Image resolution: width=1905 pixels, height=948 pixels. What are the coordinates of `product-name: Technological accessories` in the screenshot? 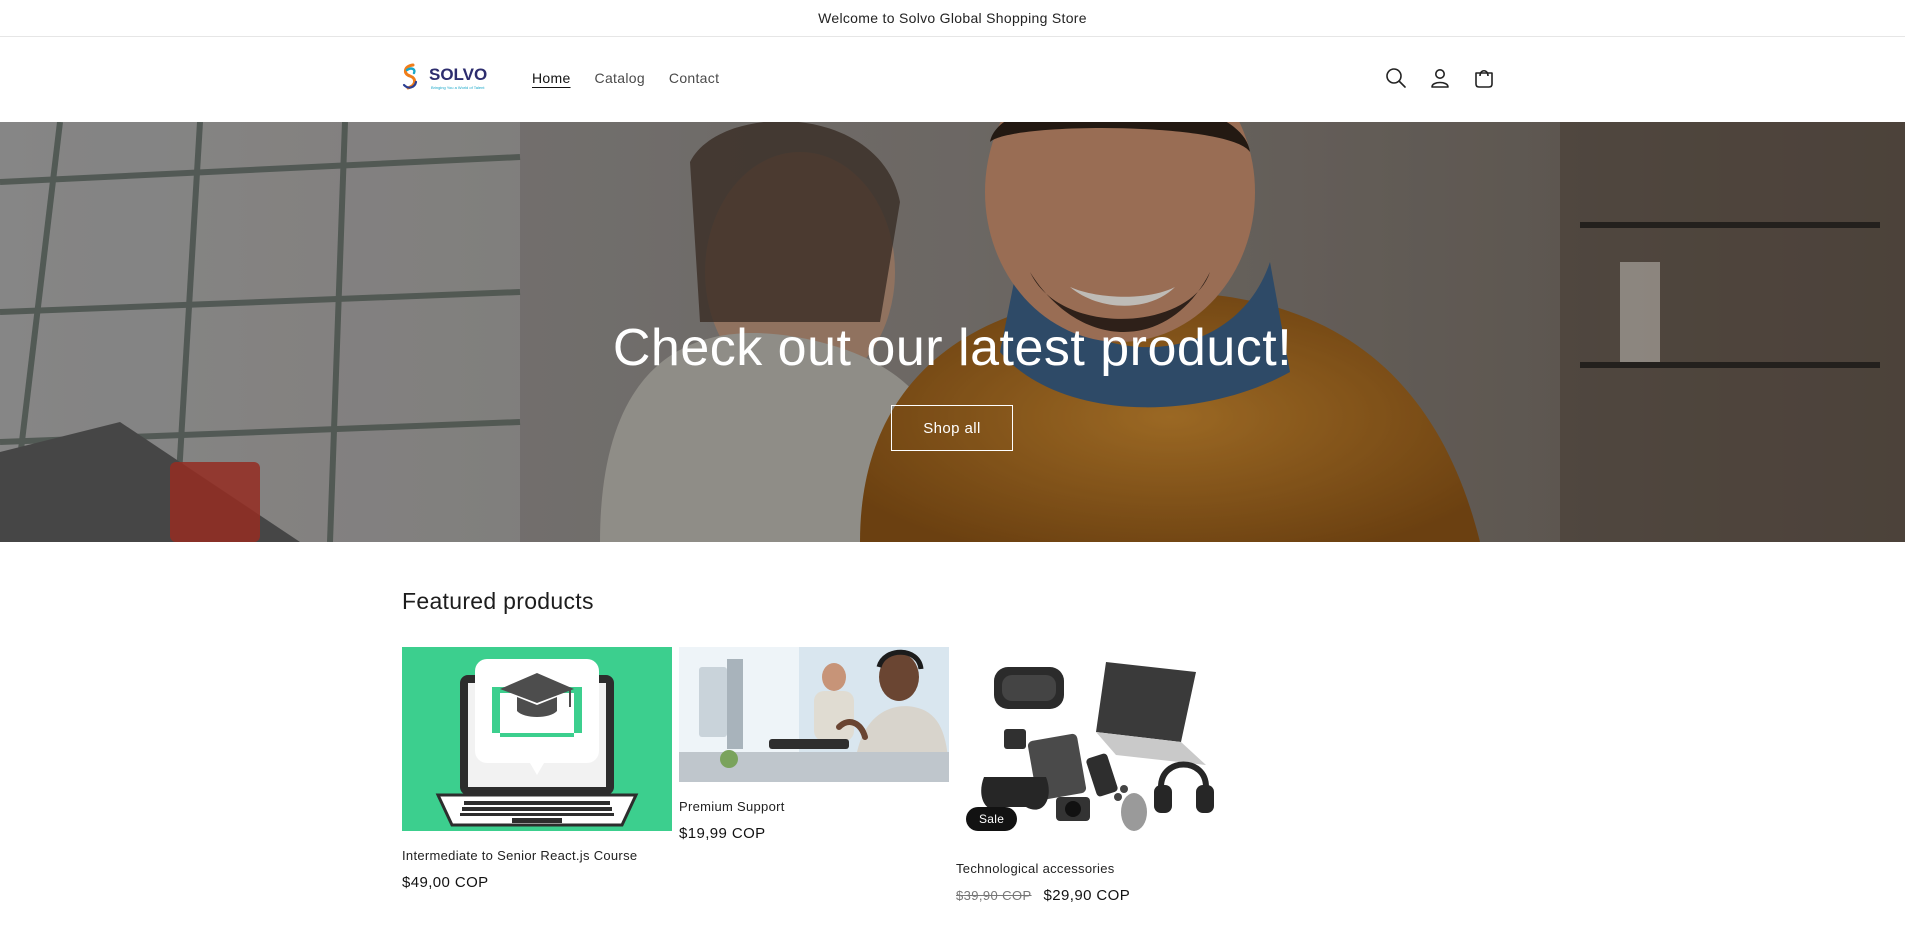 It's located at (1035, 868).